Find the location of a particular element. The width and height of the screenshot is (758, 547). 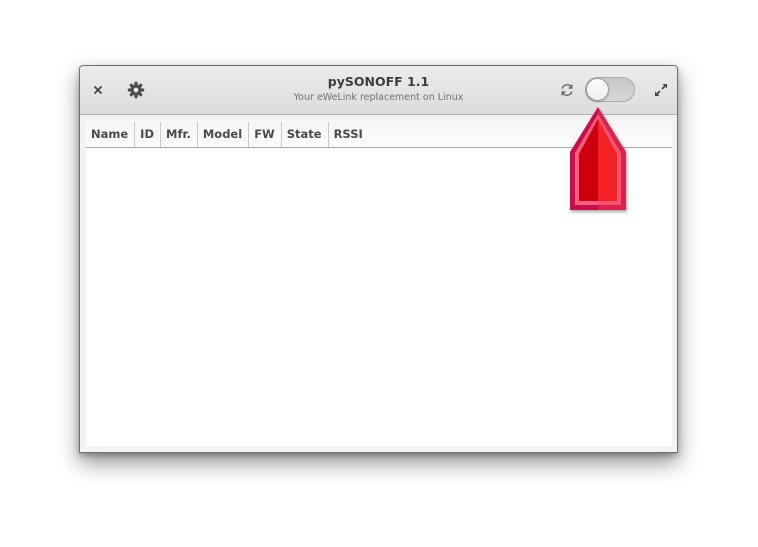

refresh-button is located at coordinates (567, 90).